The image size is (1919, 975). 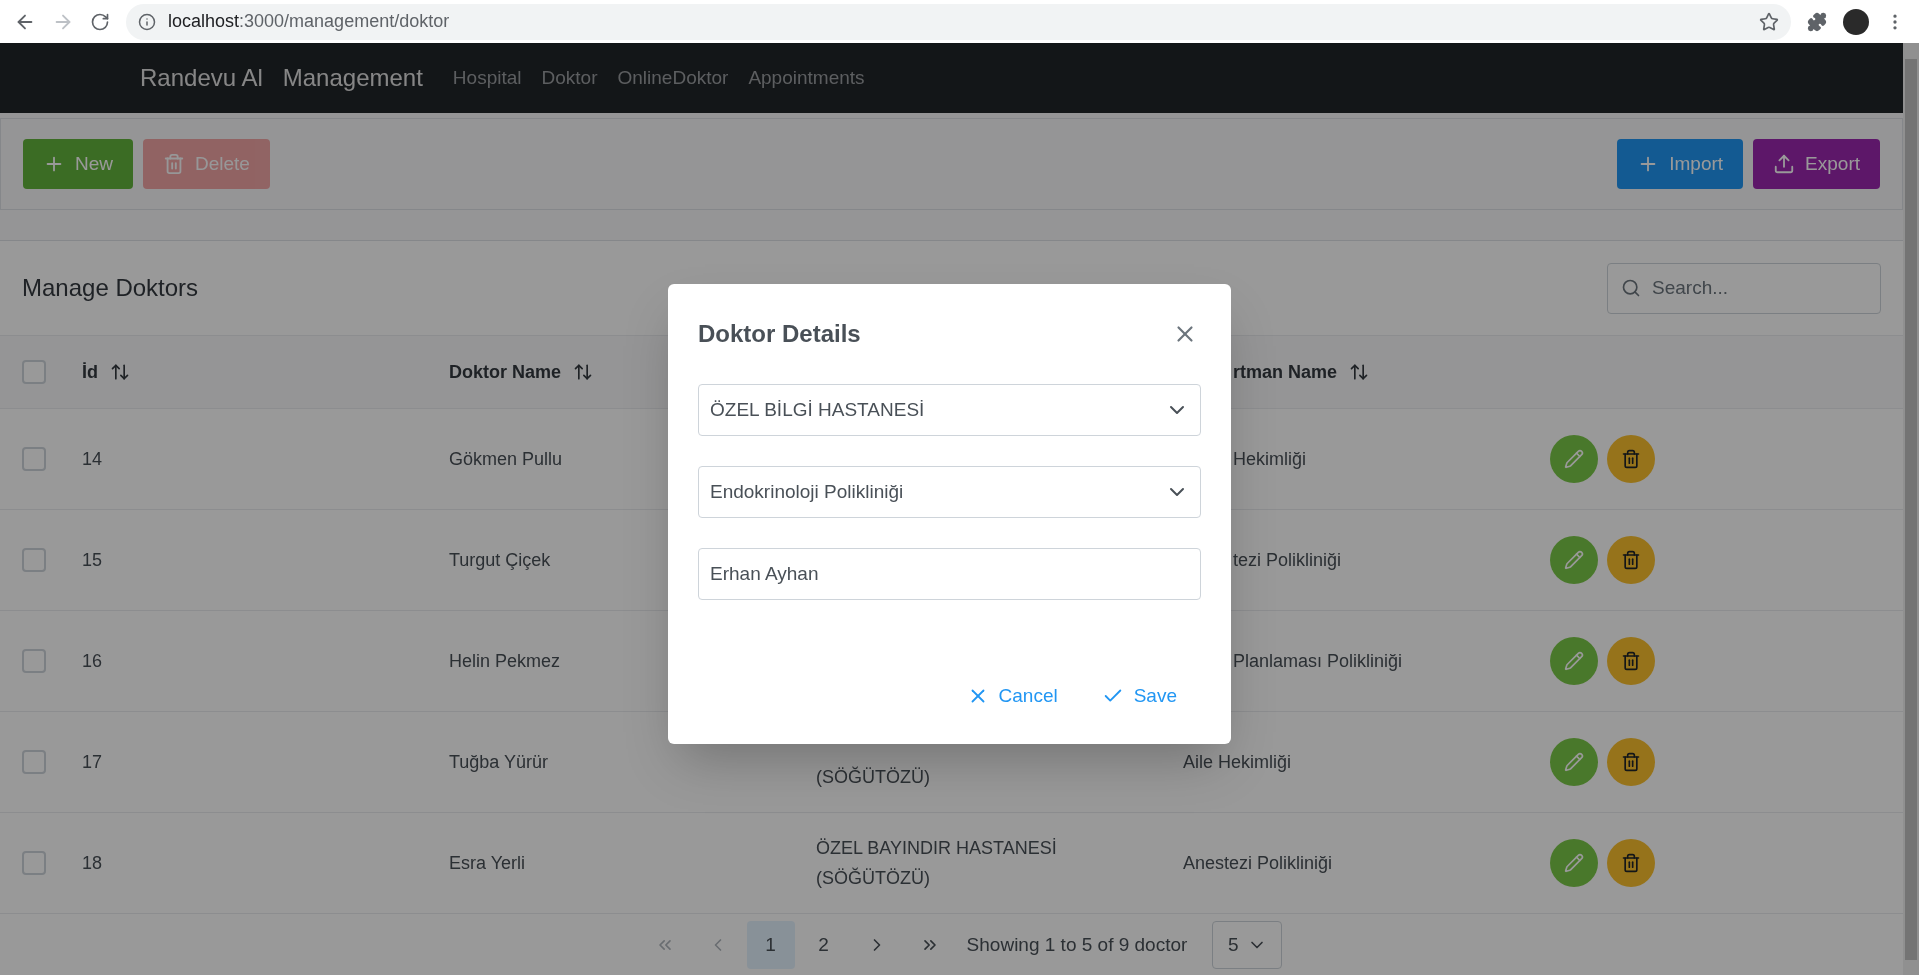 What do you see at coordinates (1680, 164) in the screenshot?
I see `import-button: Import` at bounding box center [1680, 164].